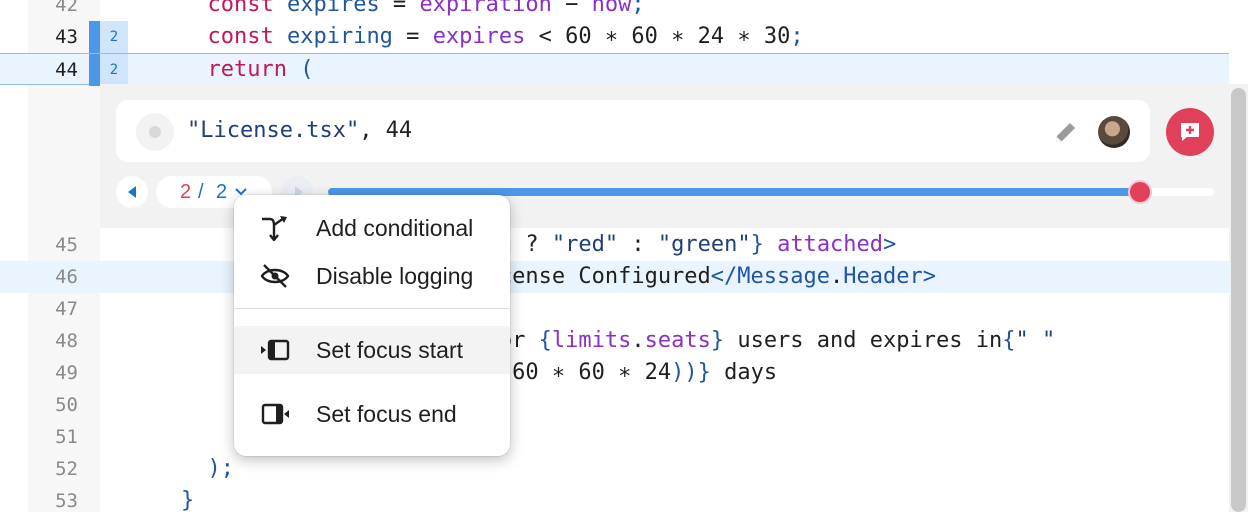  Describe the element at coordinates (1238, 300) in the screenshot. I see `scrollbar-thumb` at that location.